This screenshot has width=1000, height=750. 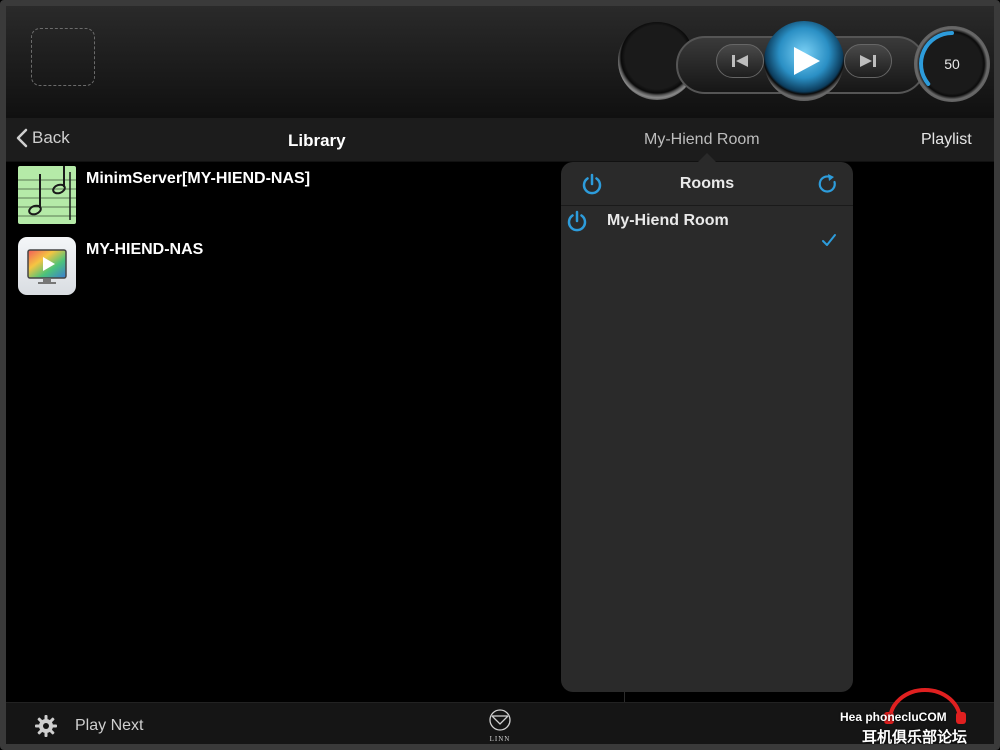 What do you see at coordinates (46, 726) in the screenshot?
I see `gear-icon` at bounding box center [46, 726].